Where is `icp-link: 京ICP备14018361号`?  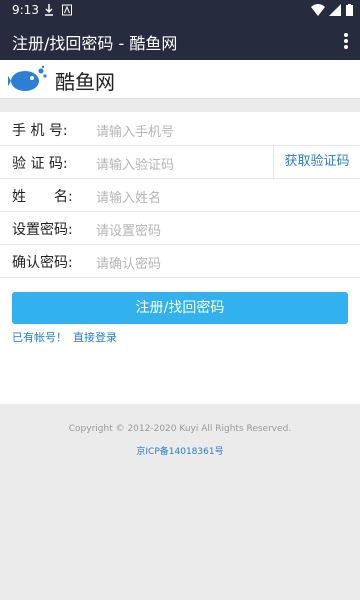 icp-link: 京ICP备14018361号 is located at coordinates (180, 450).